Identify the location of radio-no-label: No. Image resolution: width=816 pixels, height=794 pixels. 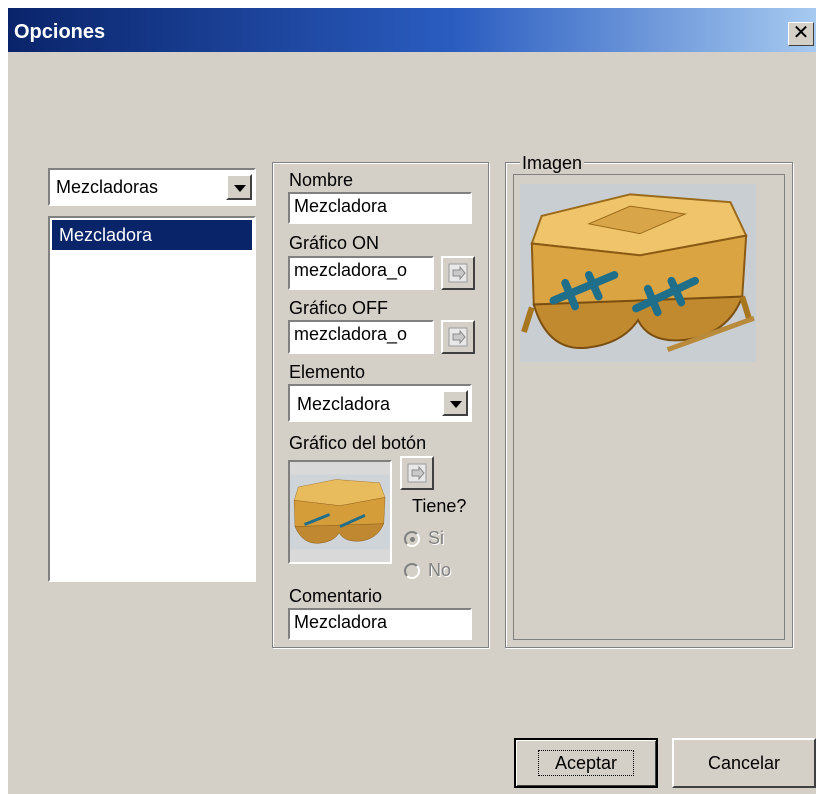
(440, 570).